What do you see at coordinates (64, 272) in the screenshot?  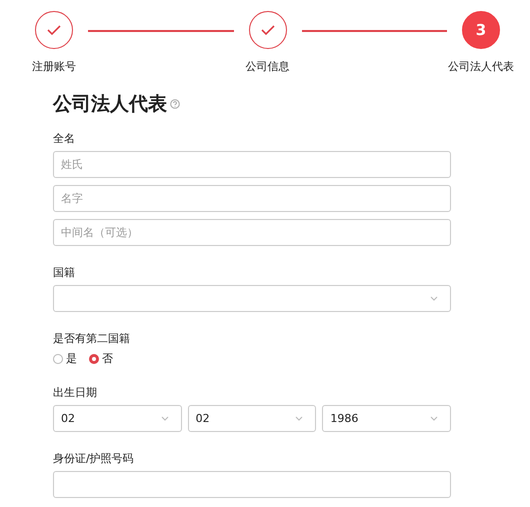 I see `field-label: 国籍` at bounding box center [64, 272].